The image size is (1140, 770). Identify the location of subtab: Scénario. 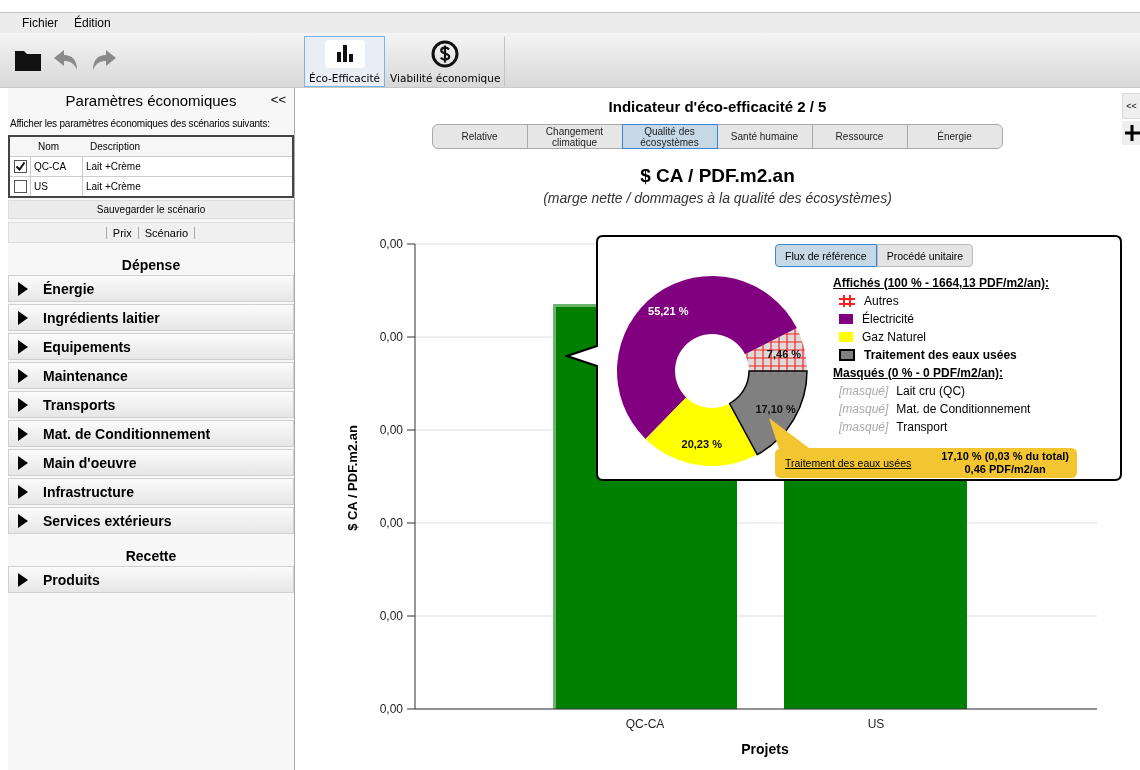
(166, 232).